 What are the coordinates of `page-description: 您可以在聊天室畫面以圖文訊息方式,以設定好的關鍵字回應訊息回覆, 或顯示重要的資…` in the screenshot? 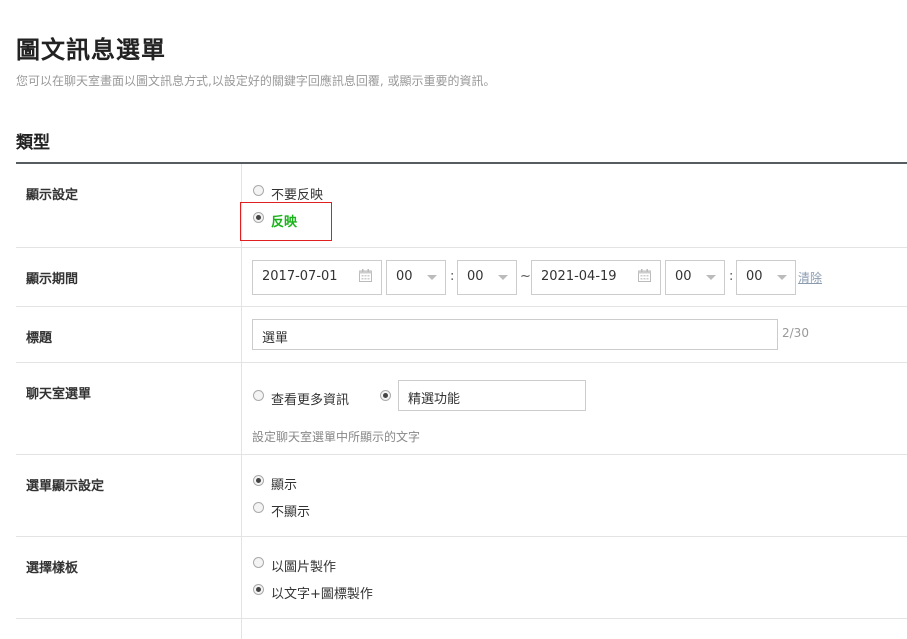 It's located at (256, 81).